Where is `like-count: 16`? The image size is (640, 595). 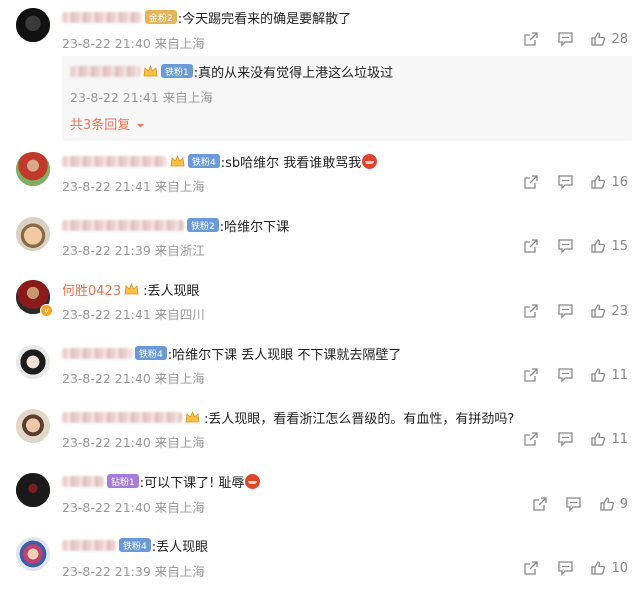
like-count: 16 is located at coordinates (619, 182).